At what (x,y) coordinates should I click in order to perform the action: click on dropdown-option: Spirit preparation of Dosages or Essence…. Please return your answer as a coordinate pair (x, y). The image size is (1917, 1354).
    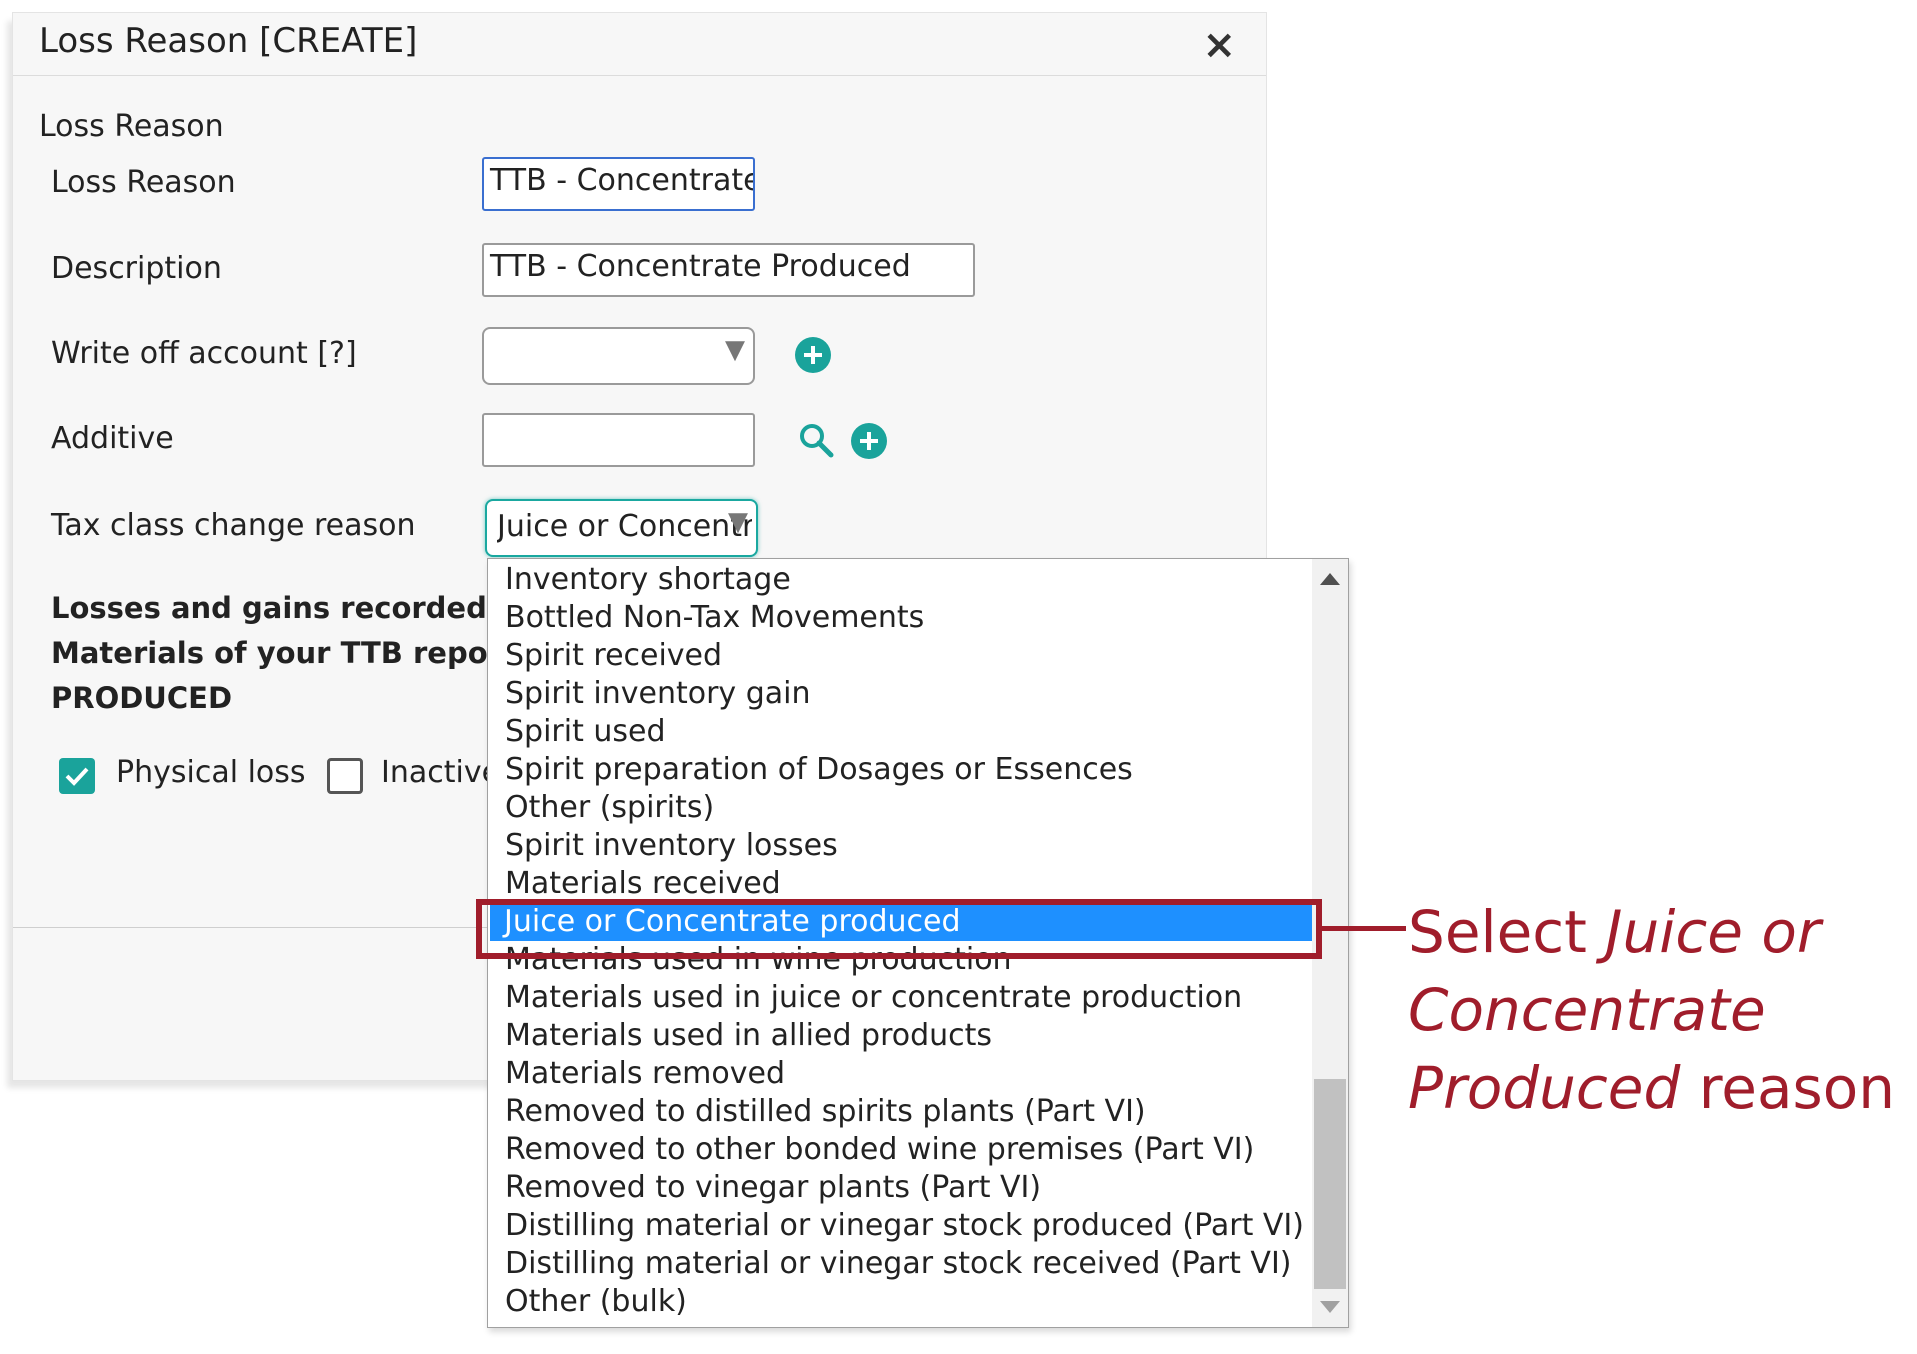
    Looking at the image, I should click on (819, 770).